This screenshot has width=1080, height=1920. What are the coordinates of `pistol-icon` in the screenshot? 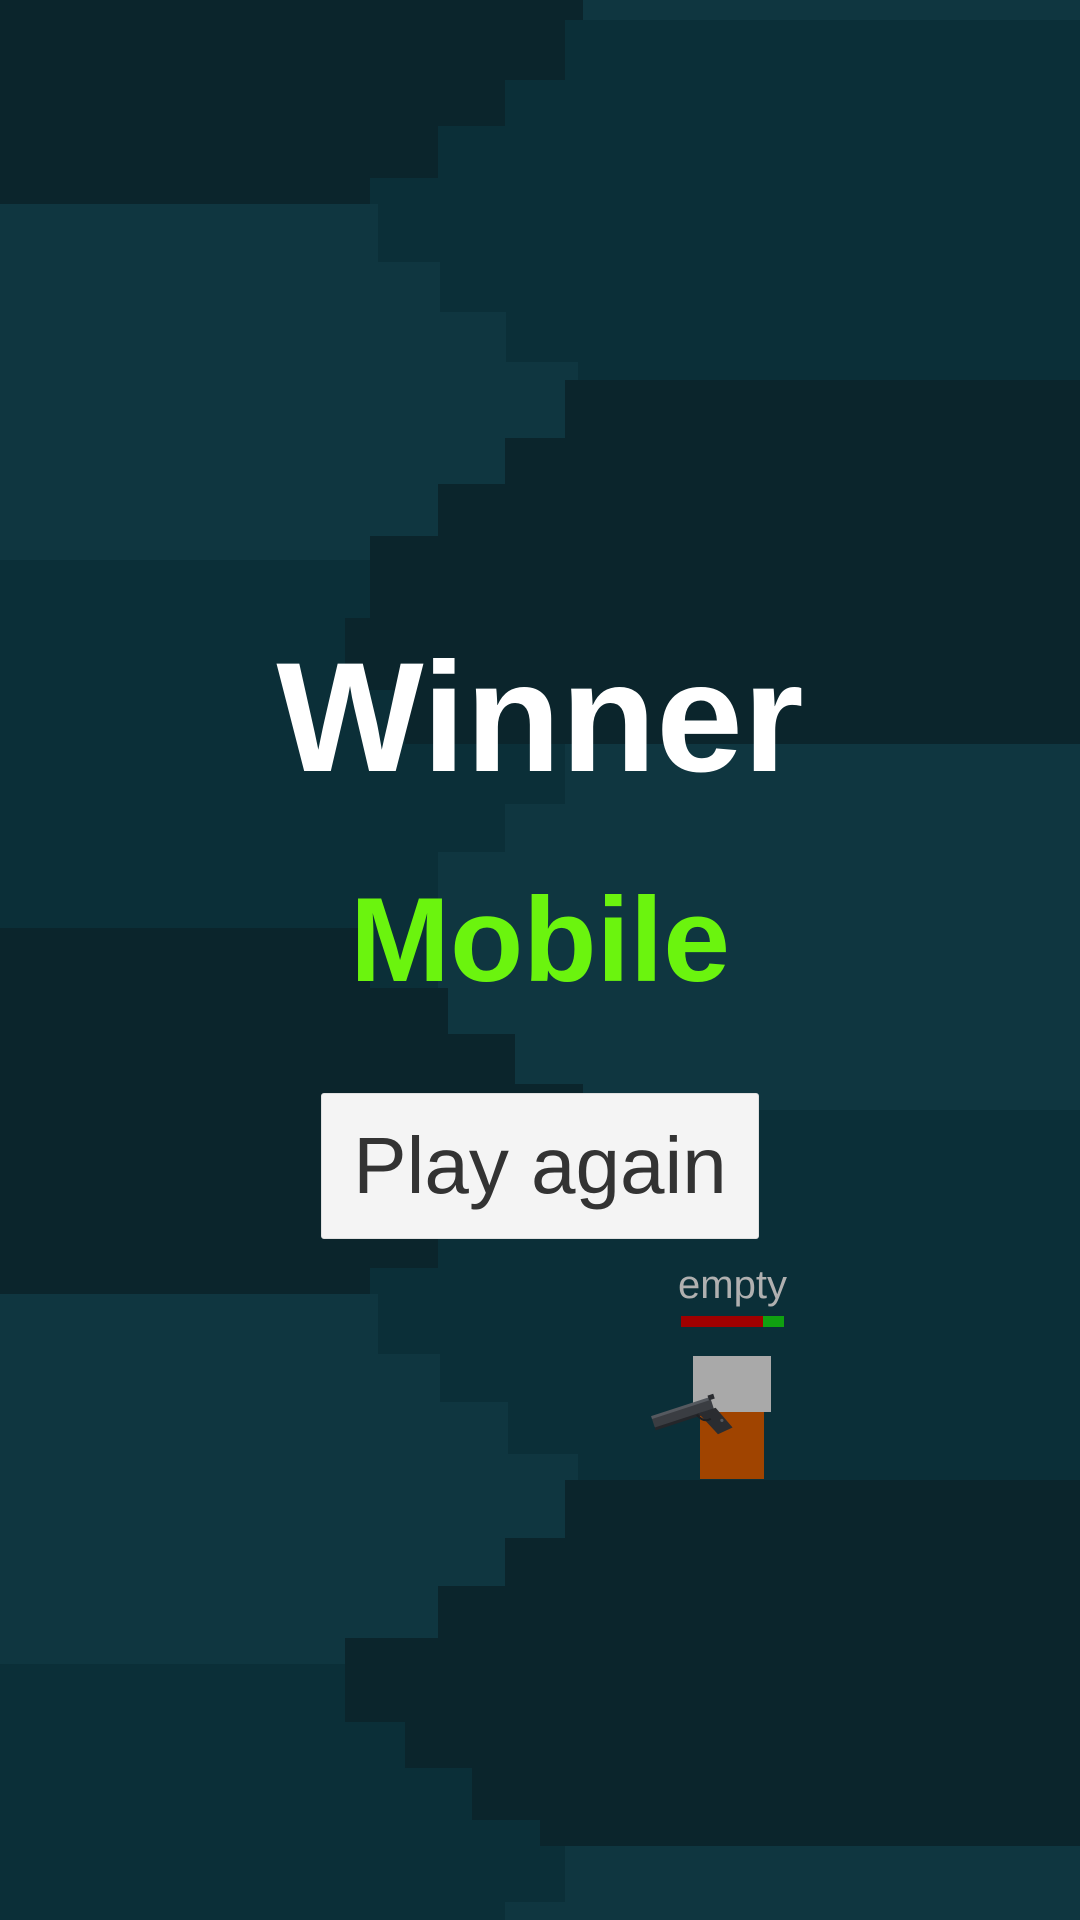 It's located at (692, 1414).